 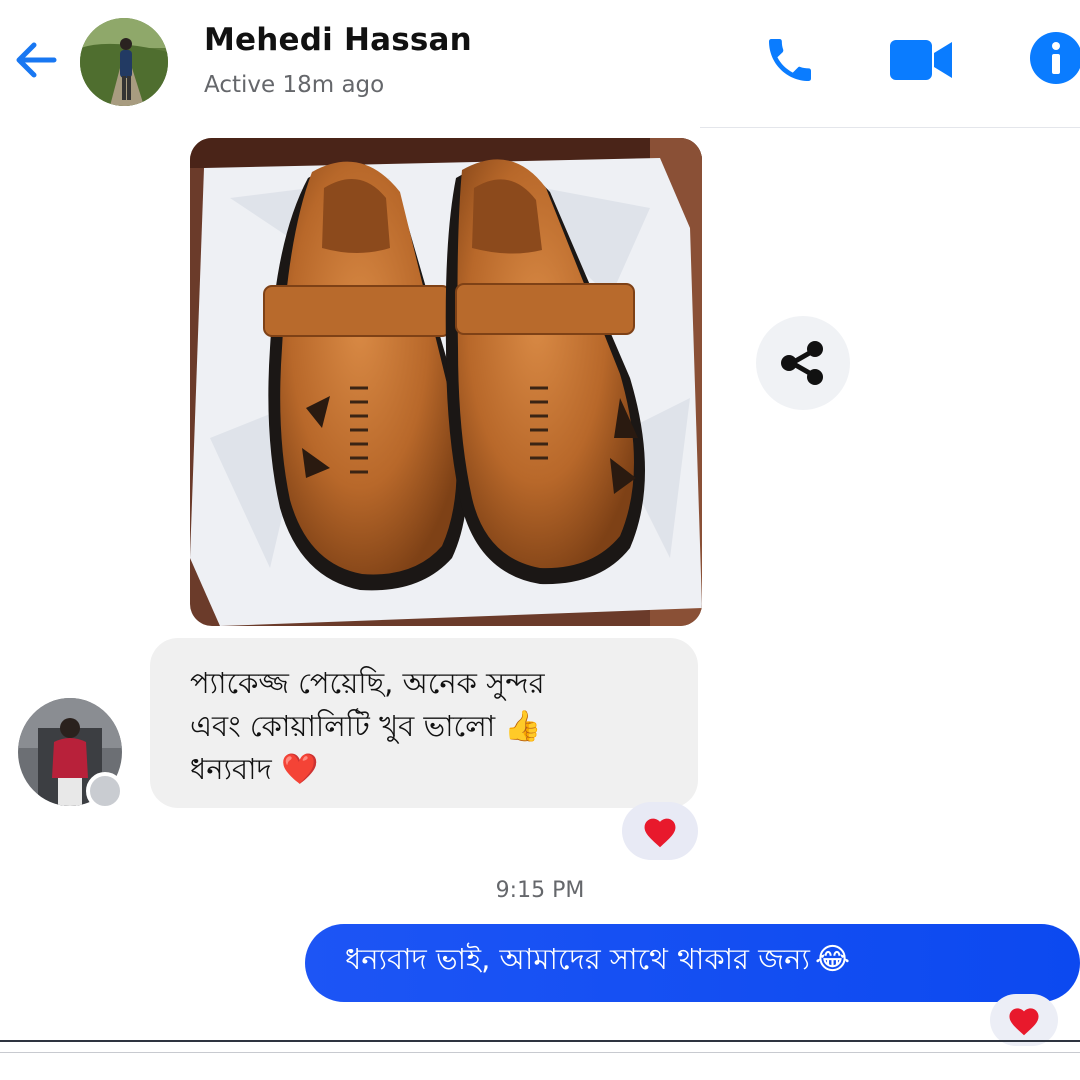 I want to click on message-timestamp: 9:15 PM, so click(x=540, y=890).